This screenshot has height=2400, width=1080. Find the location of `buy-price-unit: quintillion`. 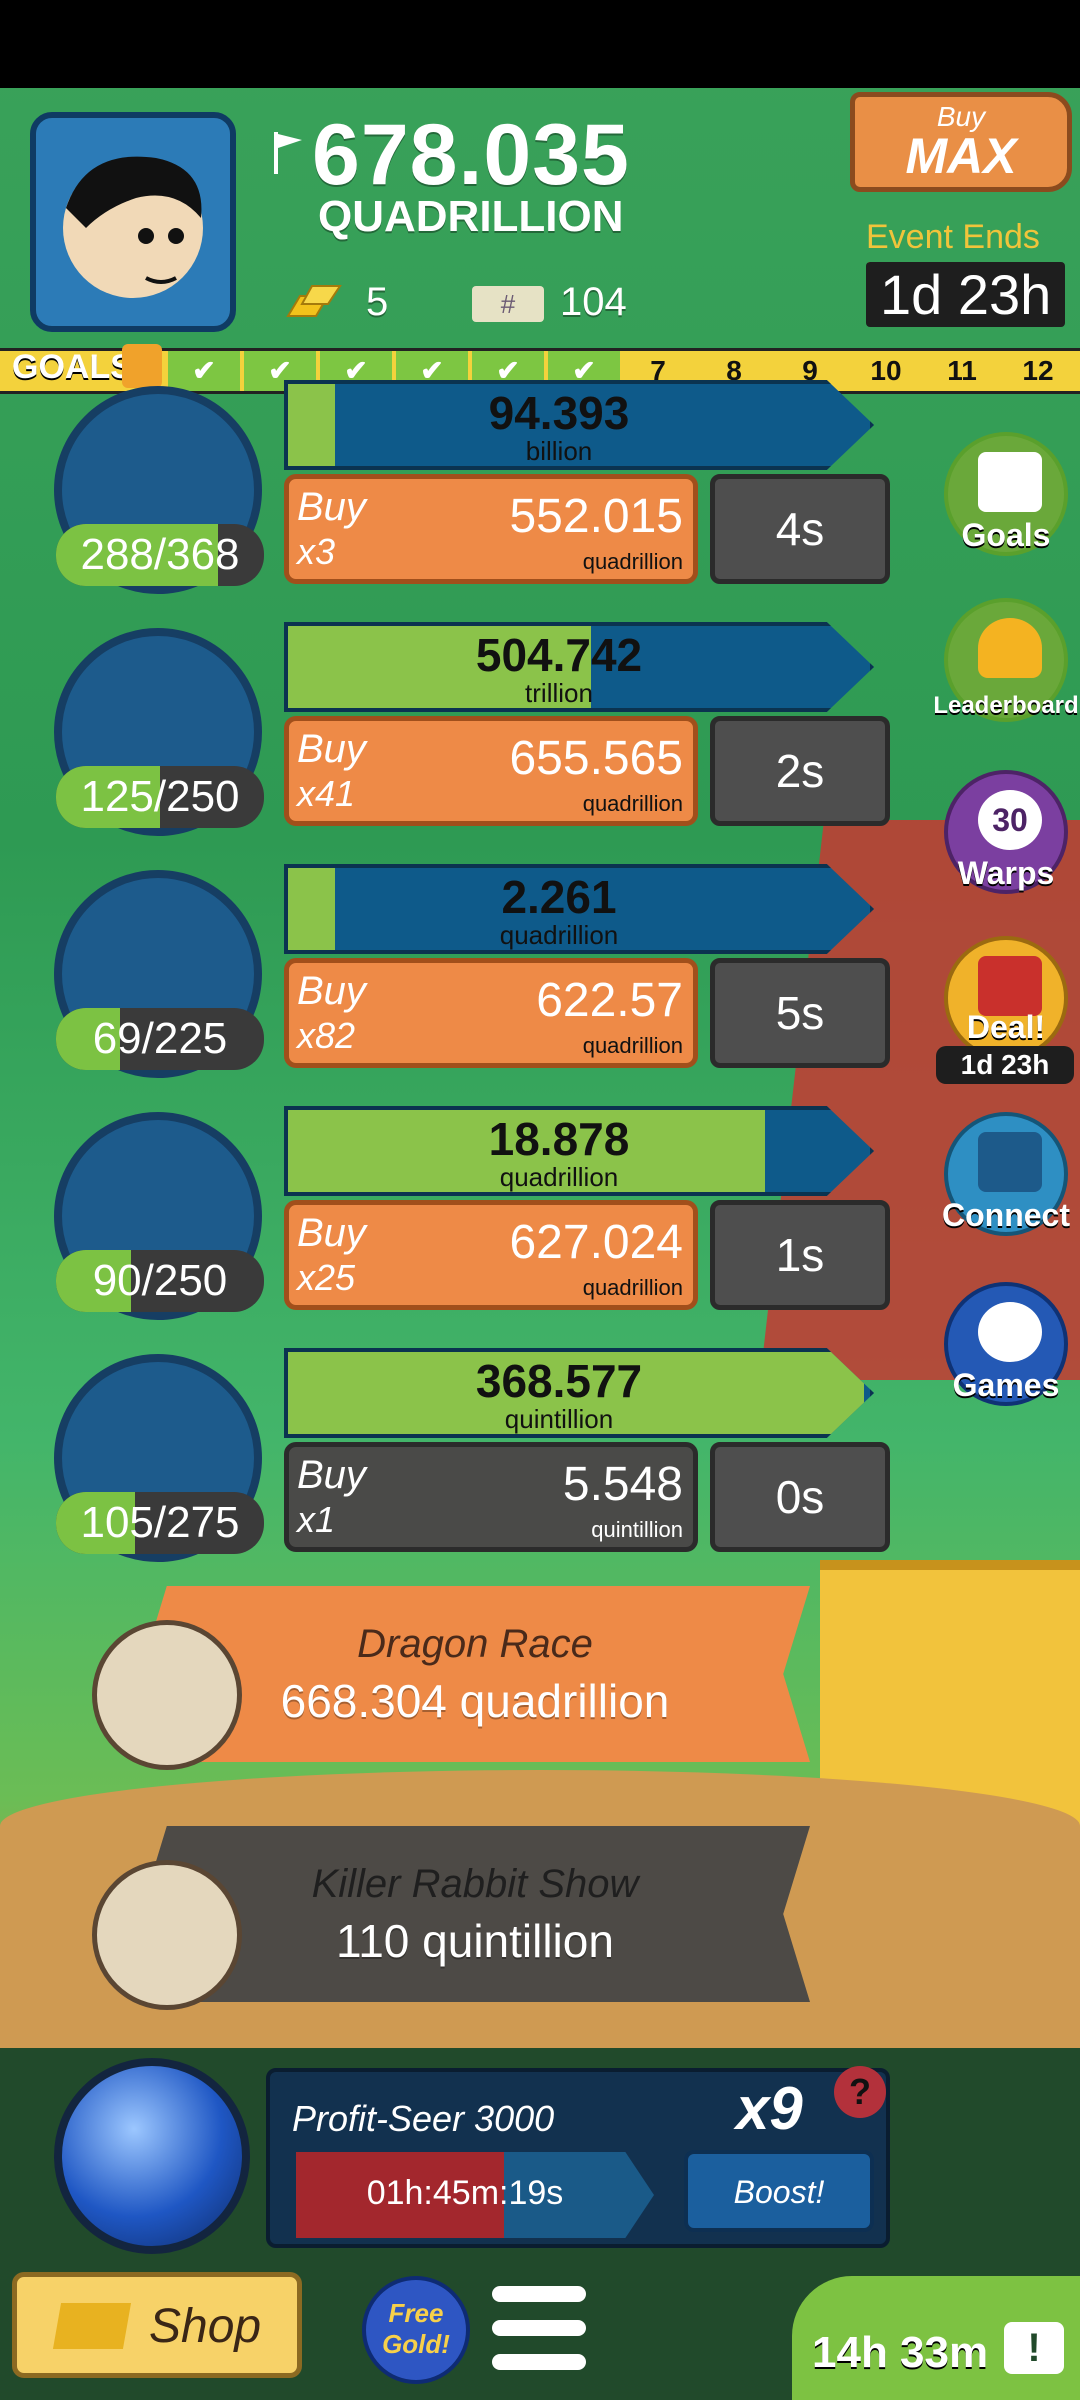

buy-price-unit: quintillion is located at coordinates (637, 1529).